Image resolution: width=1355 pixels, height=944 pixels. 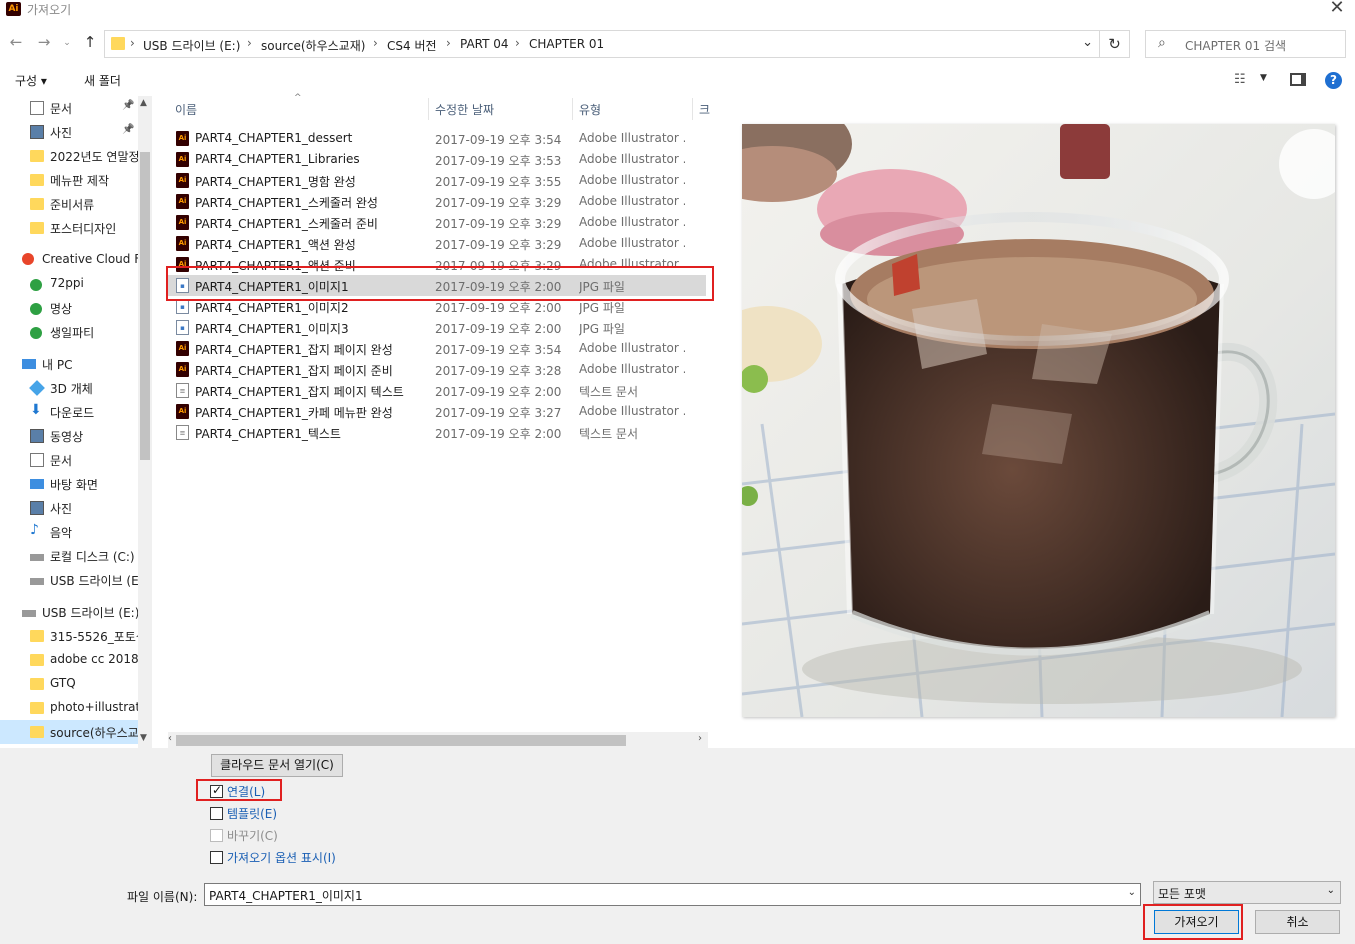 I want to click on sidebar-item: 로컬 디스크 (C:), so click(x=69, y=556).